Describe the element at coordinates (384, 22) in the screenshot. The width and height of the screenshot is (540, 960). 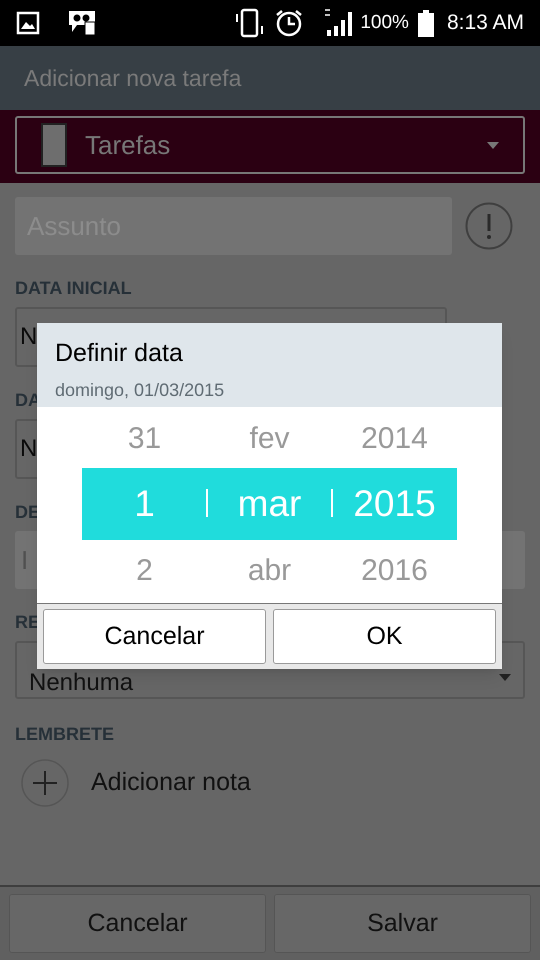
I see `battery-percent: 100%` at that location.